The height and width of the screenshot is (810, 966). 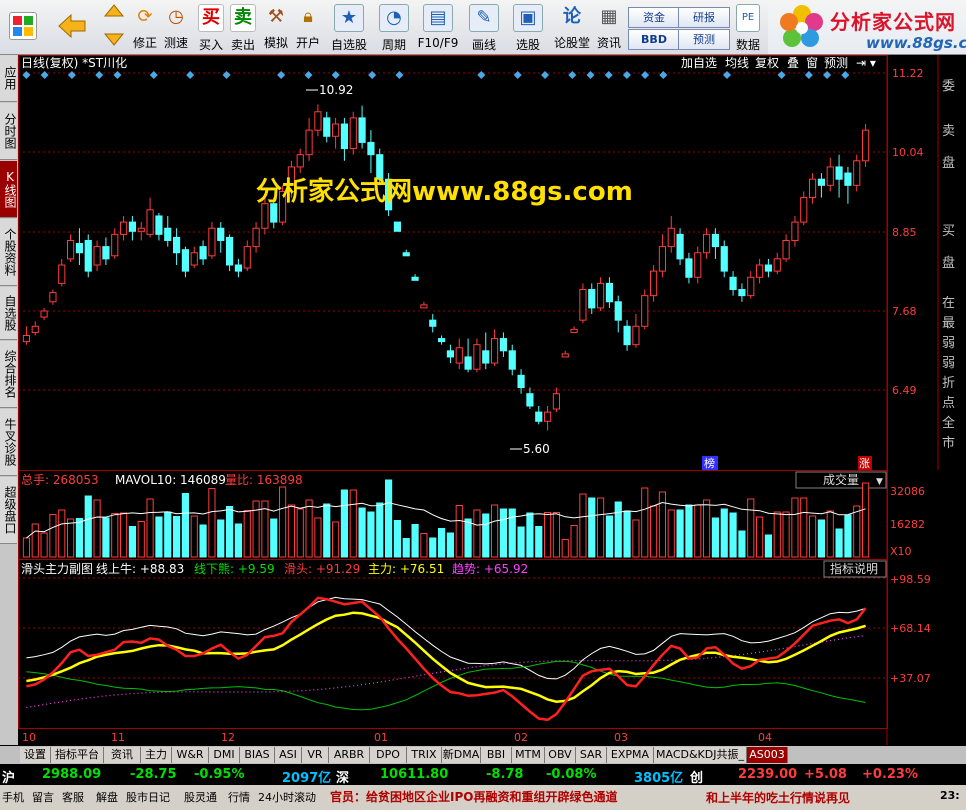 I want to click on toolbar-button-1: ◷ 测速, so click(x=176, y=27).